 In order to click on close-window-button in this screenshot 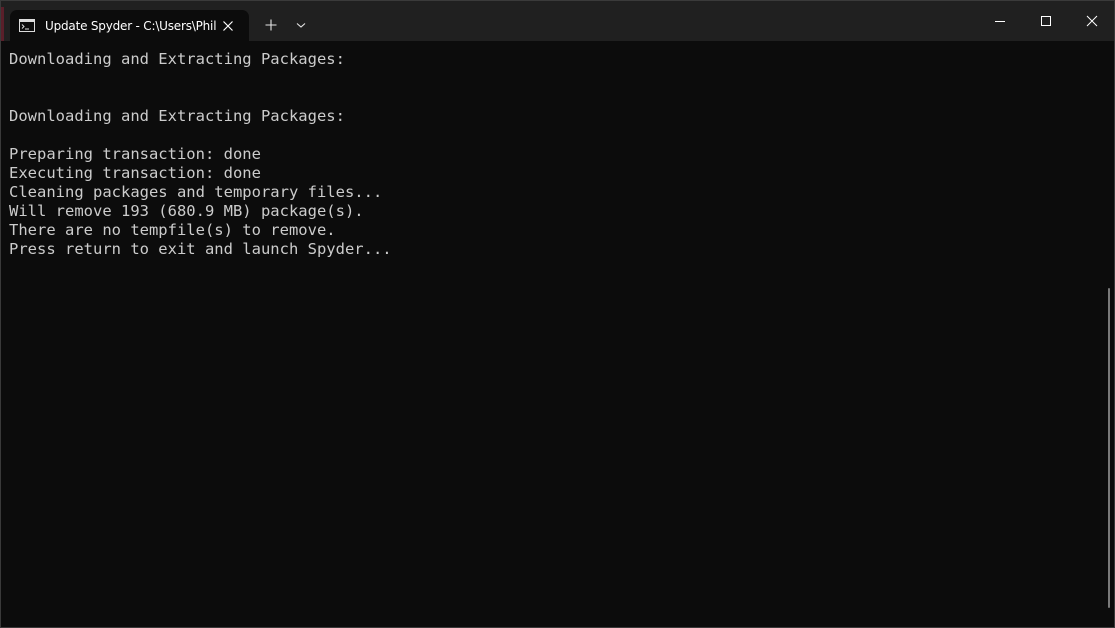, I will do `click(1091, 21)`.